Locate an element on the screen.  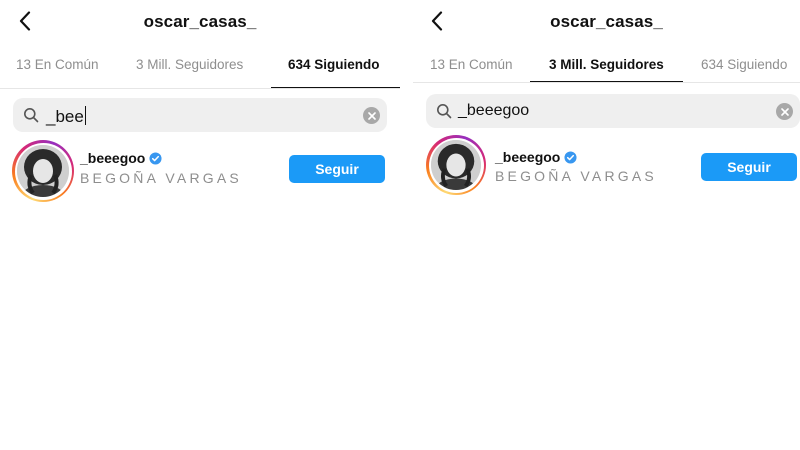
search-input: _beeegoo is located at coordinates (493, 111).